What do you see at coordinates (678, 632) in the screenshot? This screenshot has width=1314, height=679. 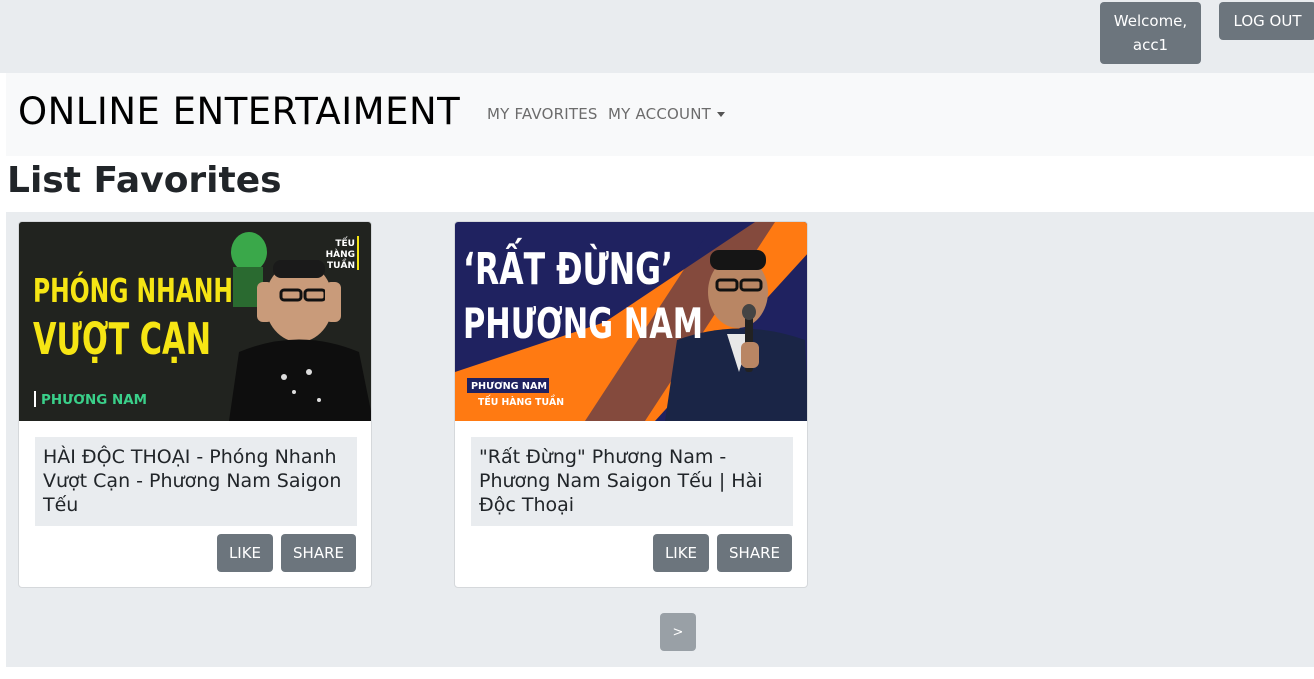 I see `next-page-button: >` at bounding box center [678, 632].